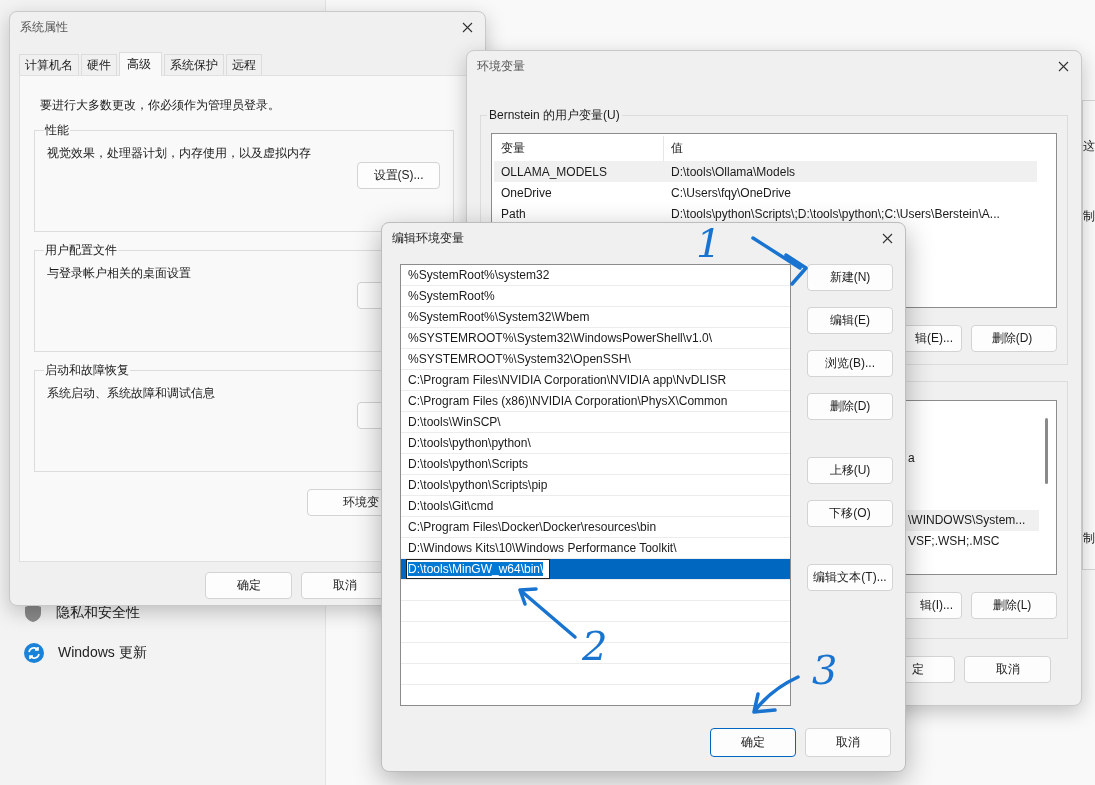  What do you see at coordinates (140, 64) in the screenshot?
I see `tab: 高级` at bounding box center [140, 64].